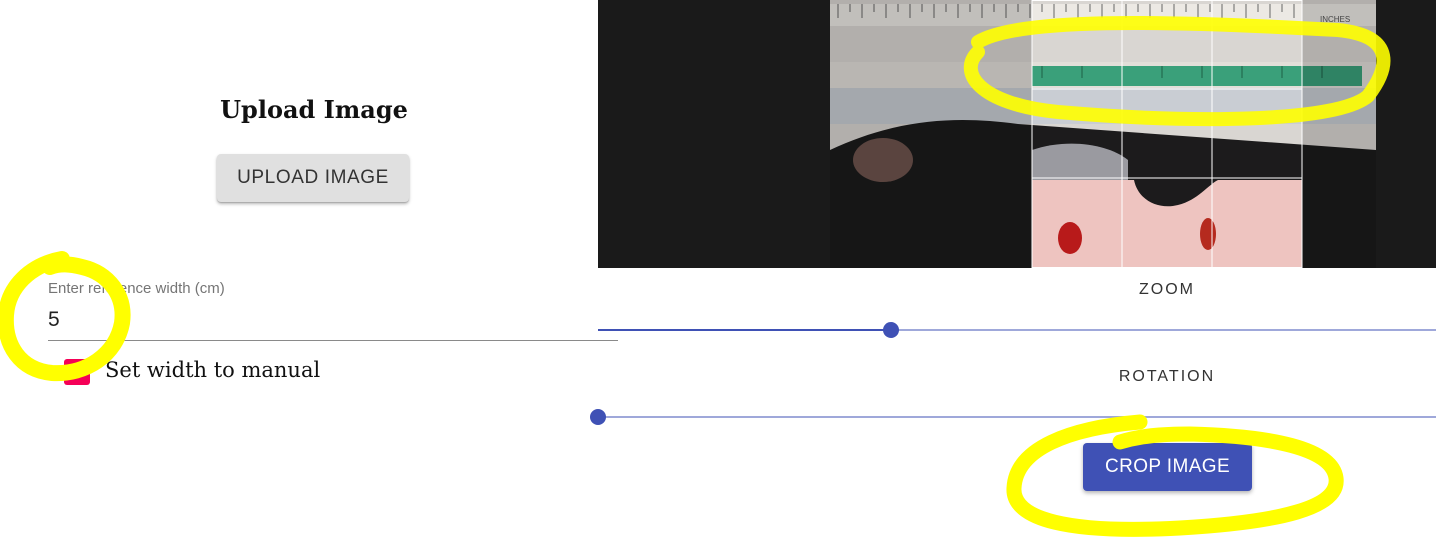  What do you see at coordinates (1070, 238) in the screenshot?
I see `wound-left` at bounding box center [1070, 238].